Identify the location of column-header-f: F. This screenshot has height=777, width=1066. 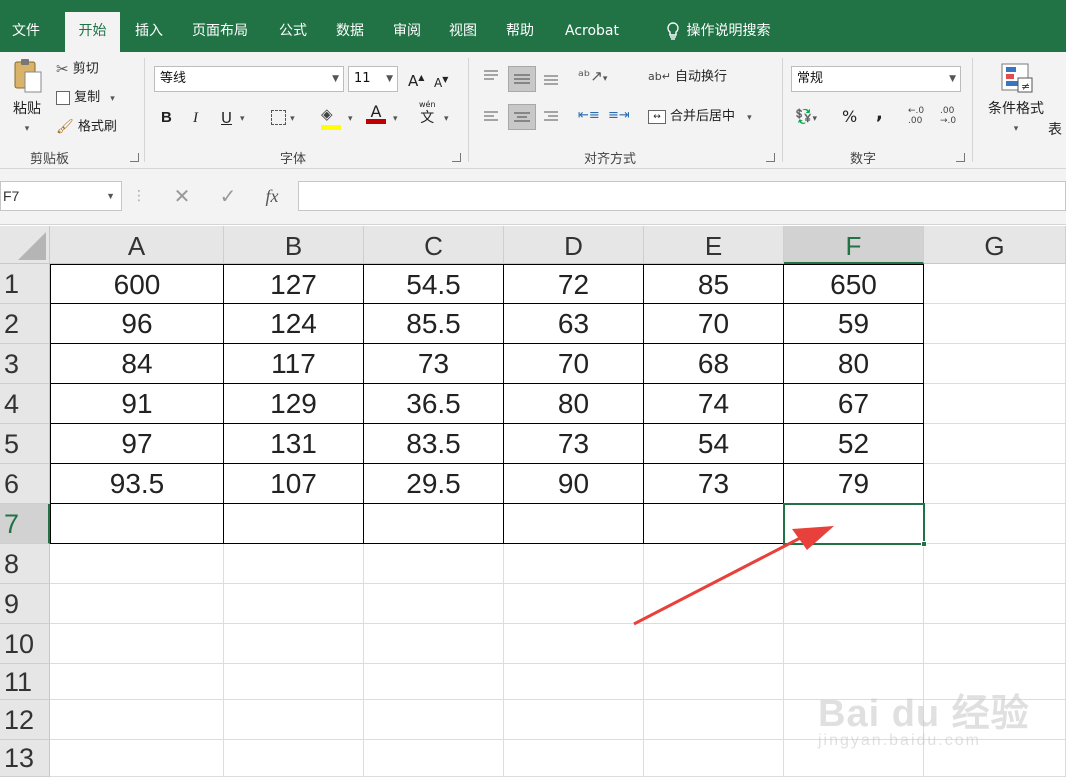
(854, 245).